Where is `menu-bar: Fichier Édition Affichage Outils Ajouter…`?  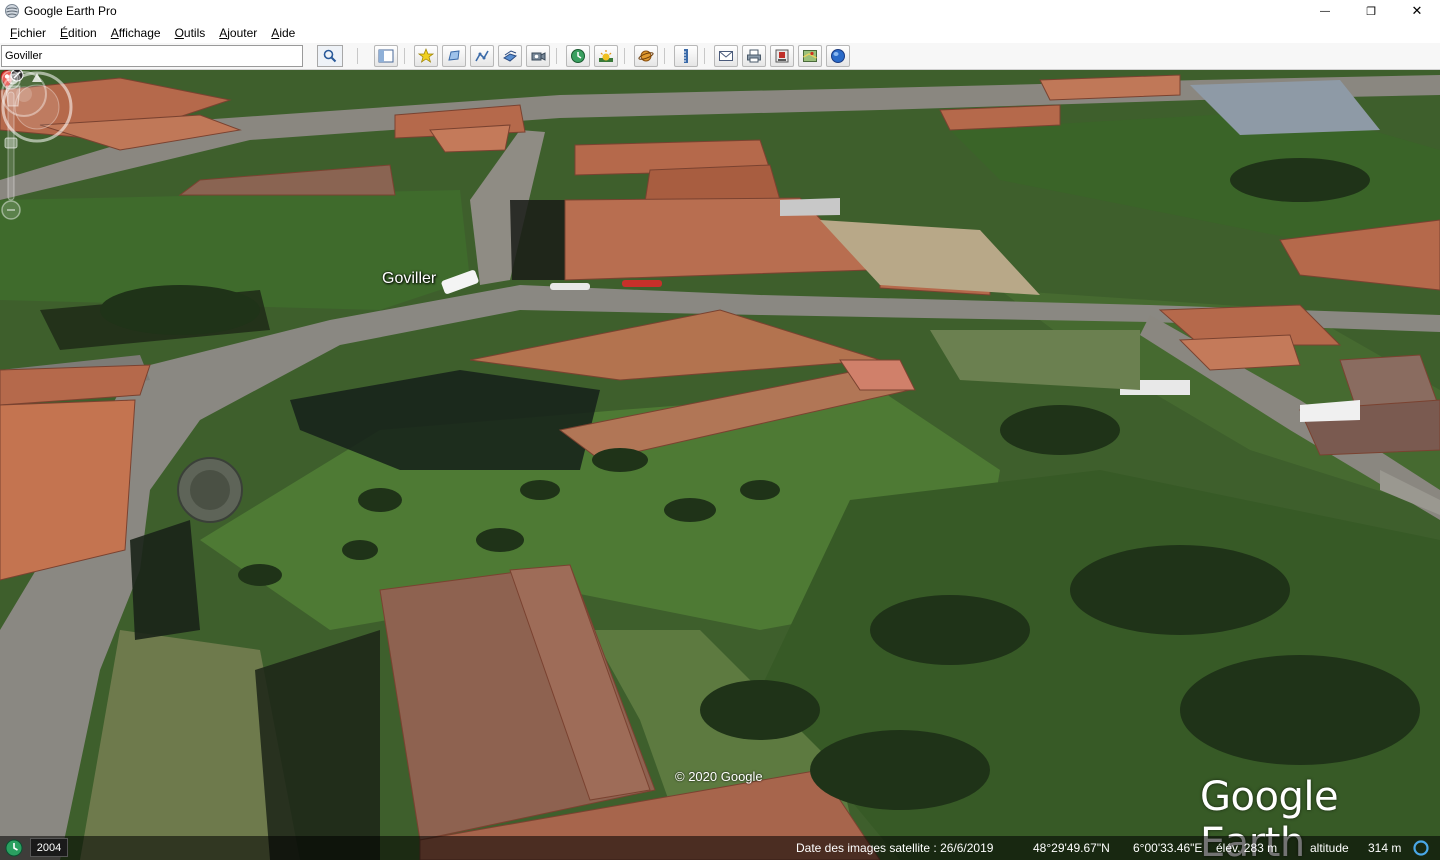 menu-bar: Fichier Édition Affichage Outils Ajouter… is located at coordinates (720, 32).